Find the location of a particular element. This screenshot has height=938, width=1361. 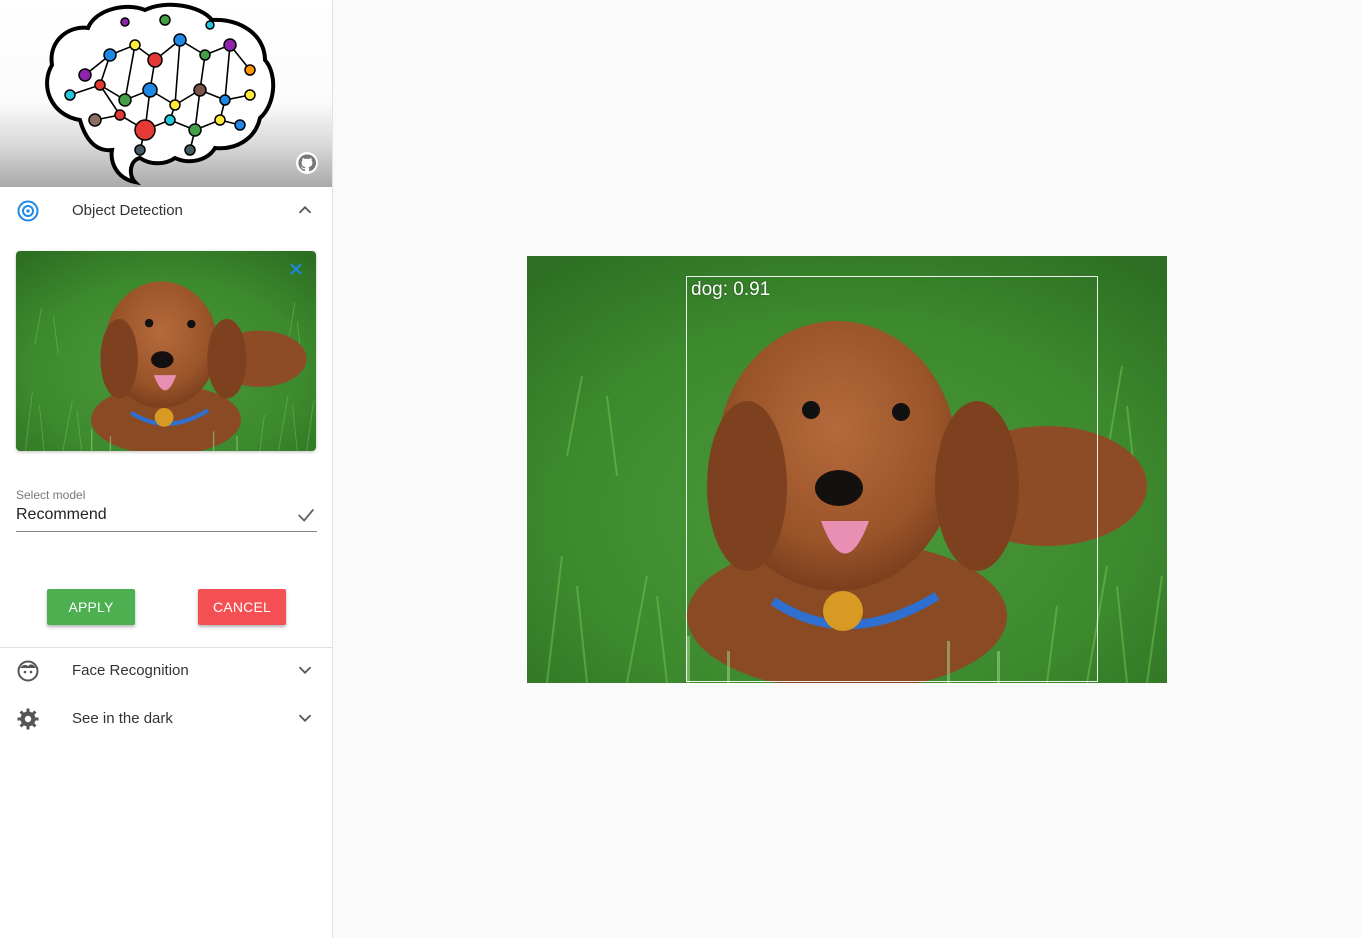

select-model-field: Select model Recommend is located at coordinates (166, 509).